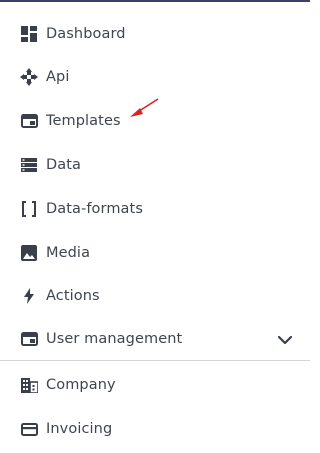 The width and height of the screenshot is (320, 453). What do you see at coordinates (155, 209) in the screenshot?
I see `sidebar-item-data-formats: Data-formats` at bounding box center [155, 209].